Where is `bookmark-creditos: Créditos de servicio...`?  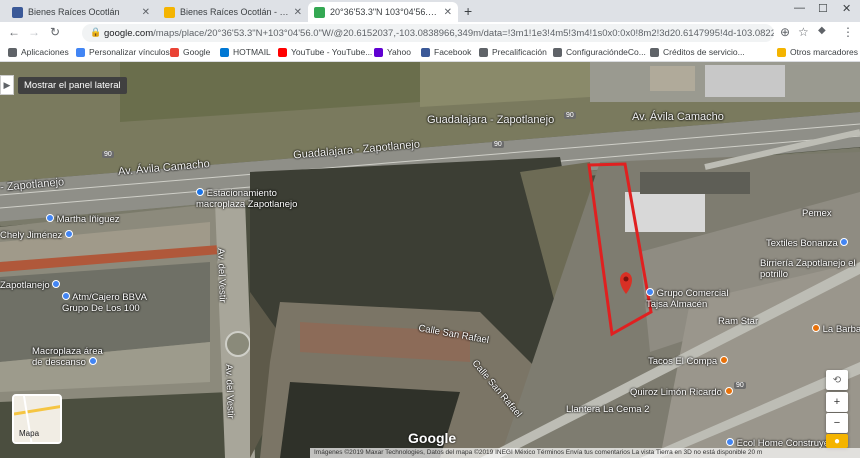
bookmark-creditos: Créditos de servicio... is located at coordinates (697, 52).